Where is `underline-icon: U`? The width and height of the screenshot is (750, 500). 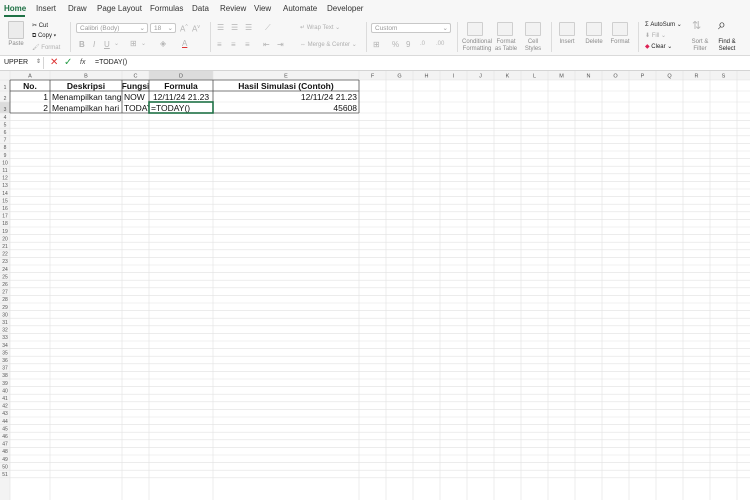
underline-icon: U is located at coordinates (107, 44).